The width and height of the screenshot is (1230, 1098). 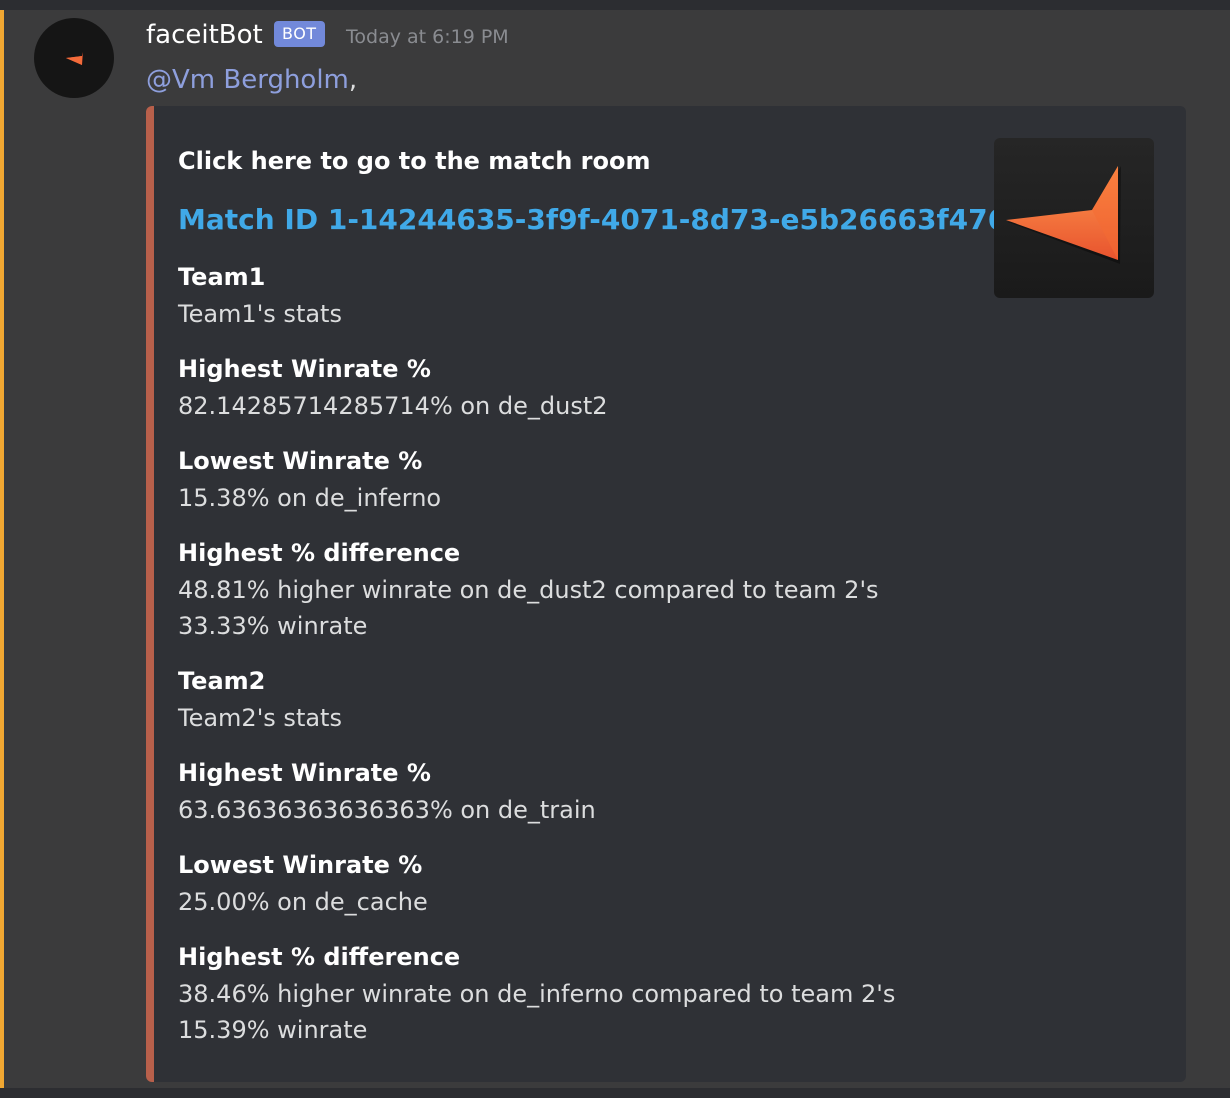 I want to click on username: faceitBot, so click(x=204, y=35).